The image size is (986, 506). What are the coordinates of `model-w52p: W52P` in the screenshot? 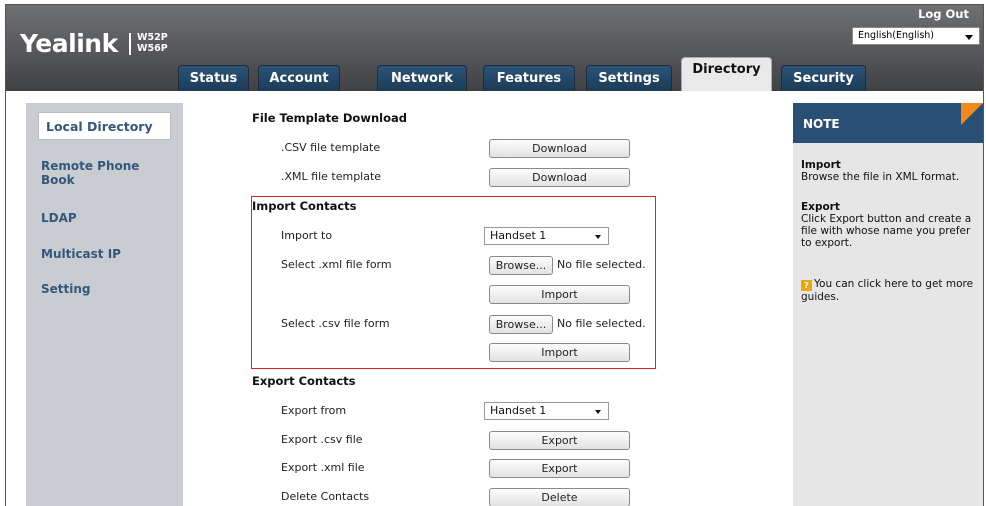 It's located at (152, 37).